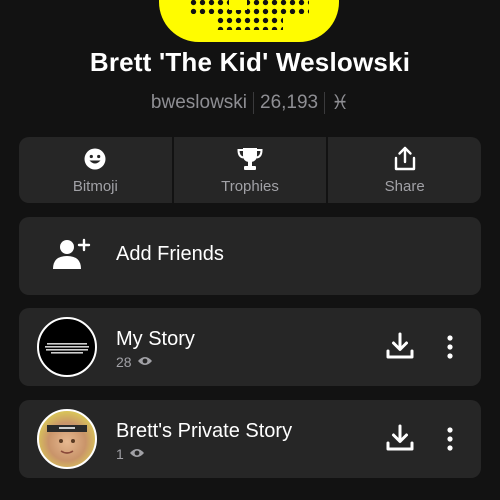  I want to click on story-title: My Story, so click(155, 339).